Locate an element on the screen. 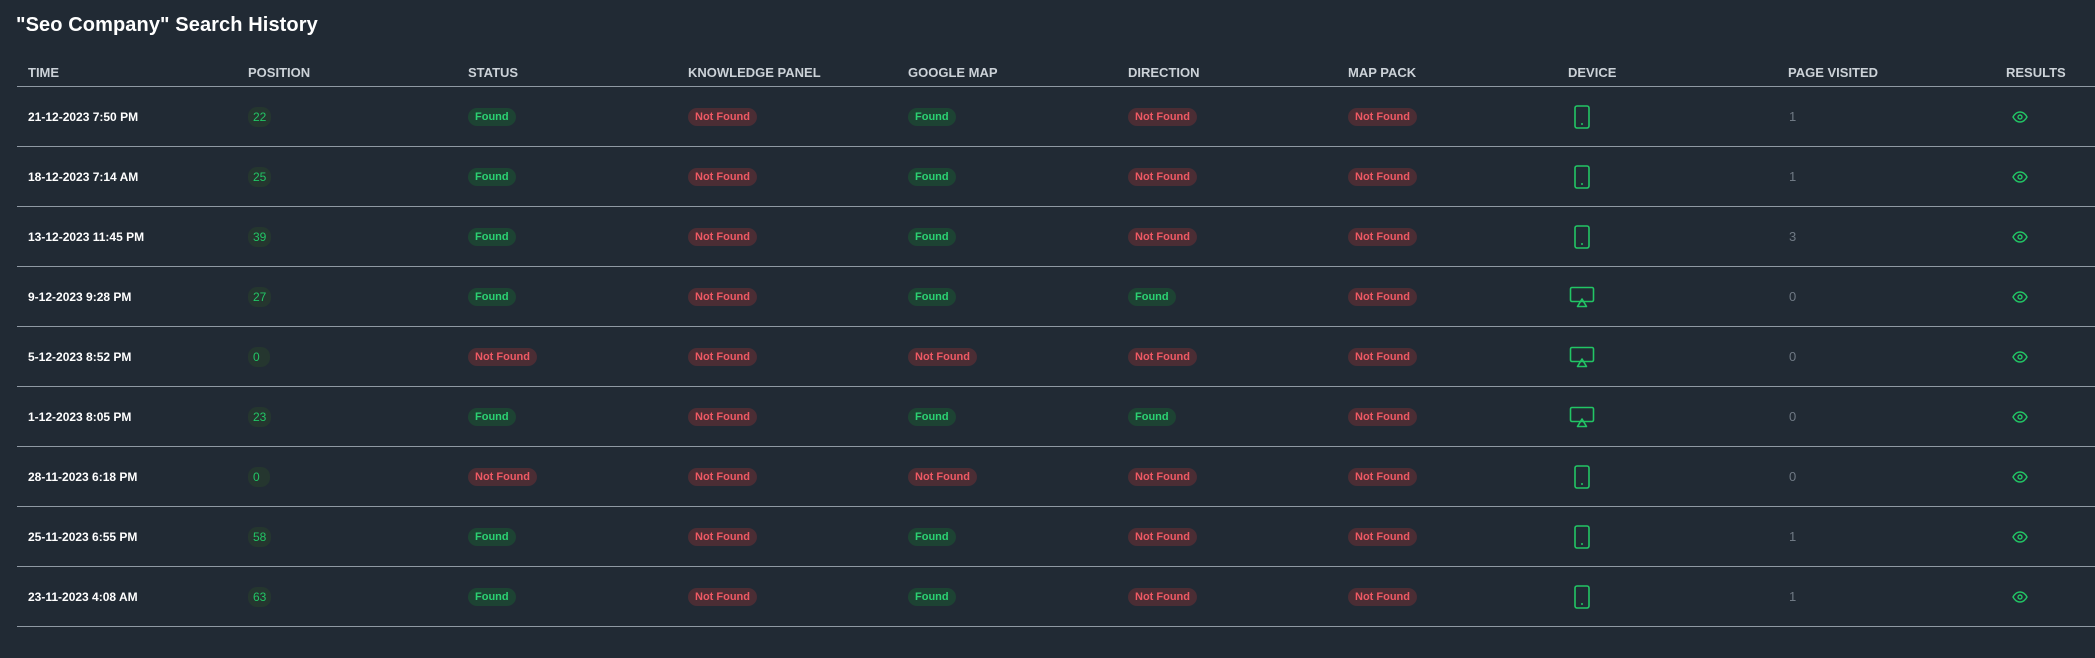 The image size is (2095, 658). header-page-visited: PAGE VISITED is located at coordinates (1833, 72).